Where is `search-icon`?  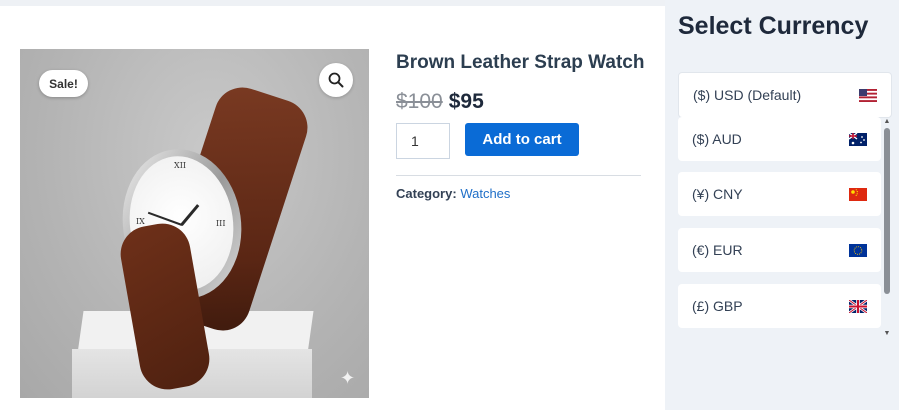
search-icon is located at coordinates (336, 80).